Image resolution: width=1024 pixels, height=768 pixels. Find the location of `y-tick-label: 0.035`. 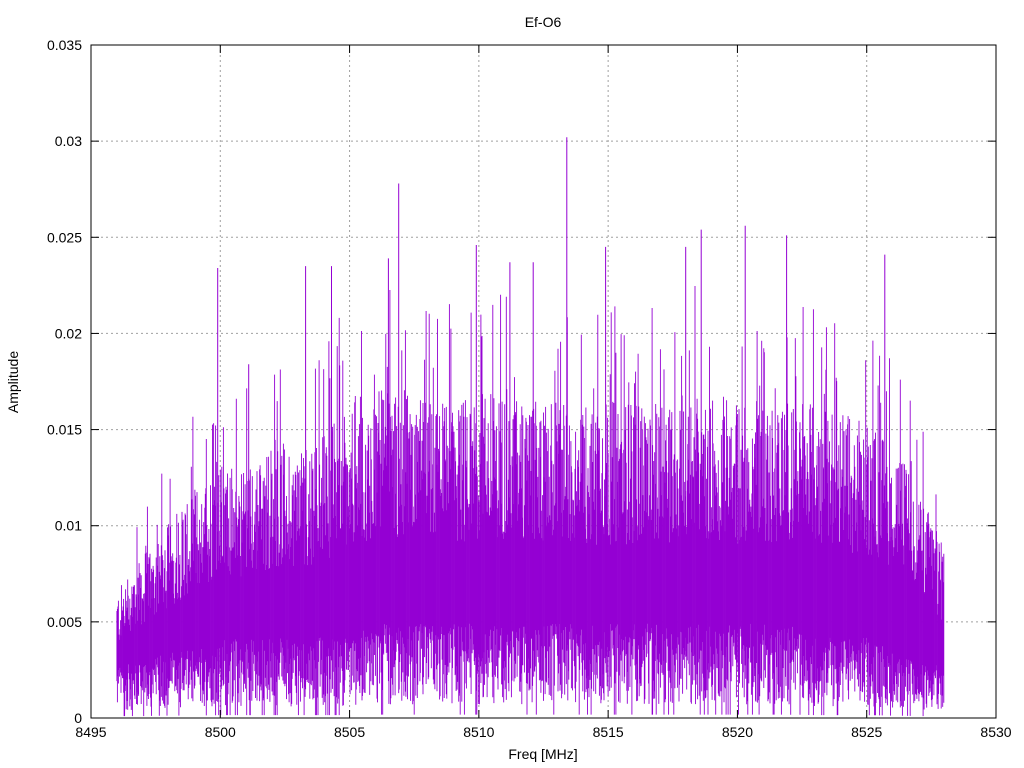

y-tick-label: 0.035 is located at coordinates (64, 45).